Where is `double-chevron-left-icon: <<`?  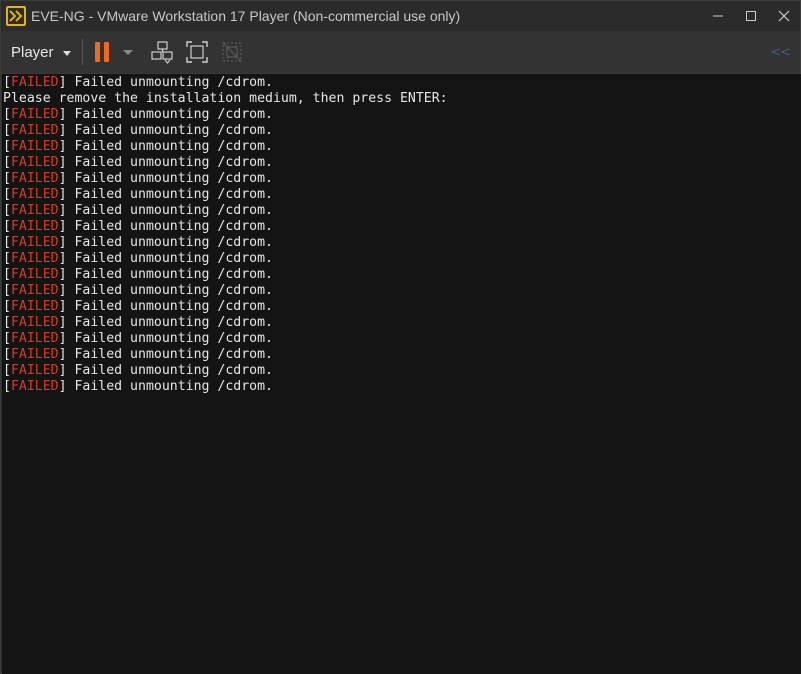 double-chevron-left-icon: << is located at coordinates (780, 52).